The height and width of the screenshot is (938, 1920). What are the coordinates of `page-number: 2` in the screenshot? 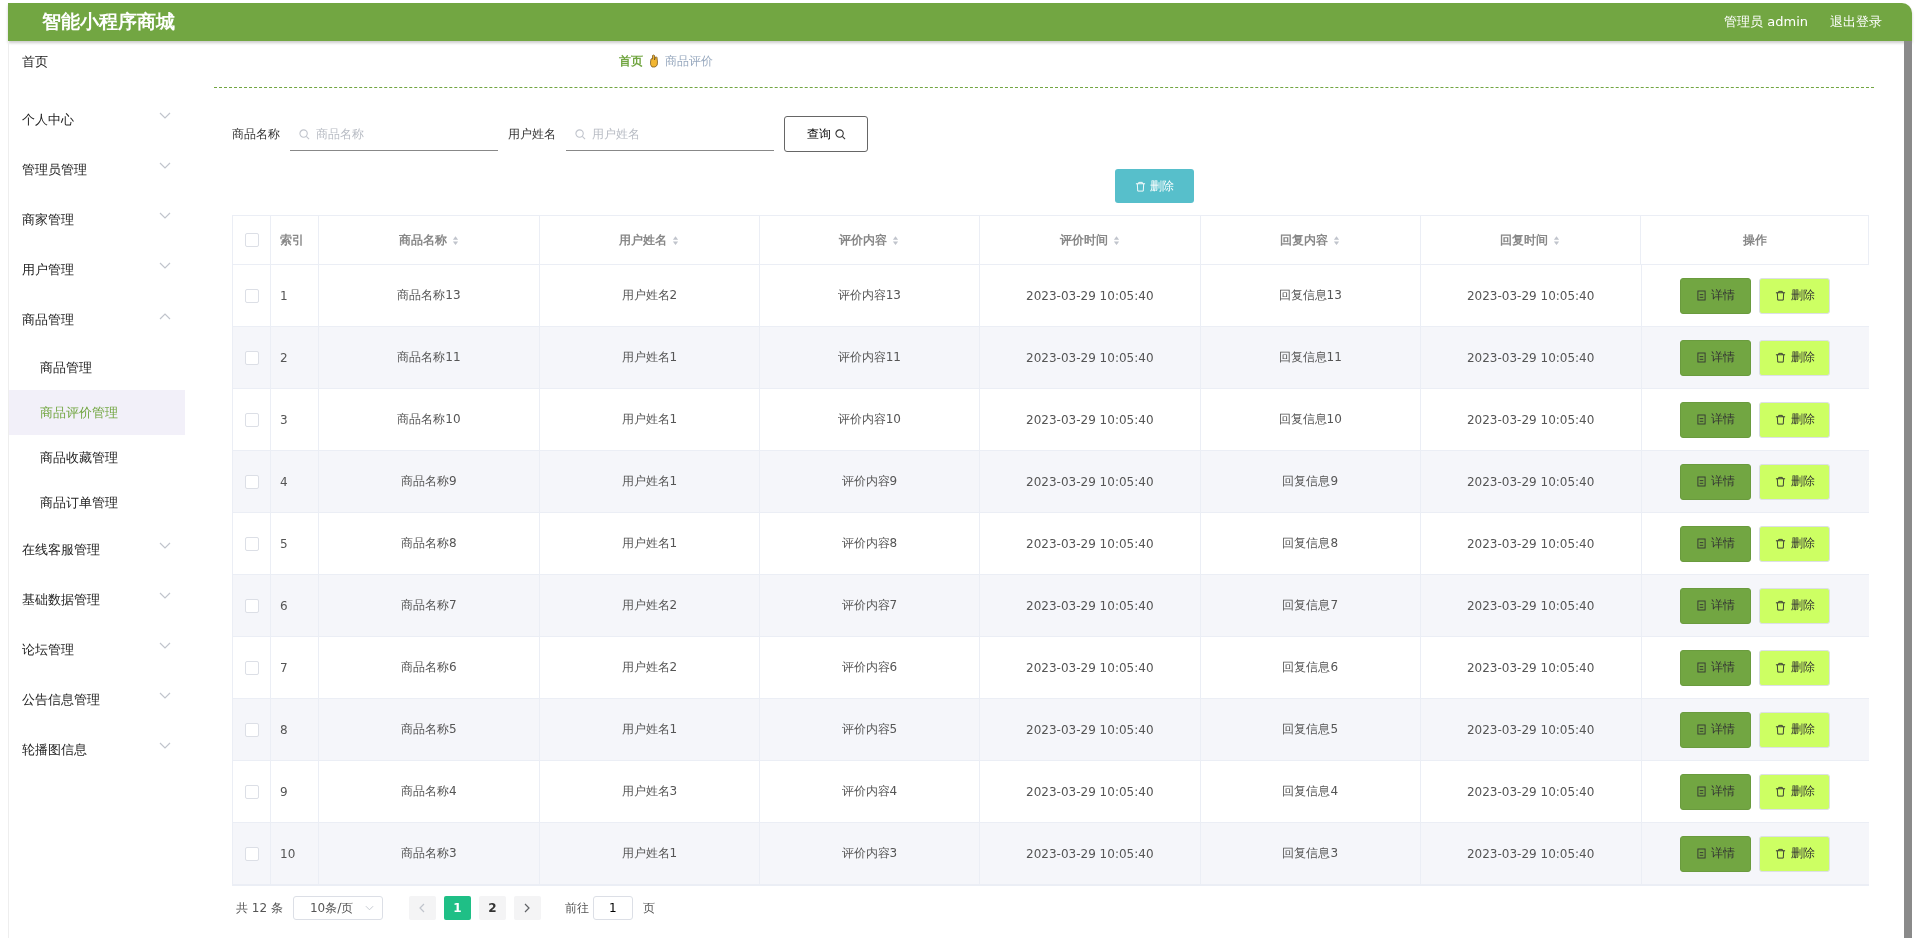 It's located at (492, 908).